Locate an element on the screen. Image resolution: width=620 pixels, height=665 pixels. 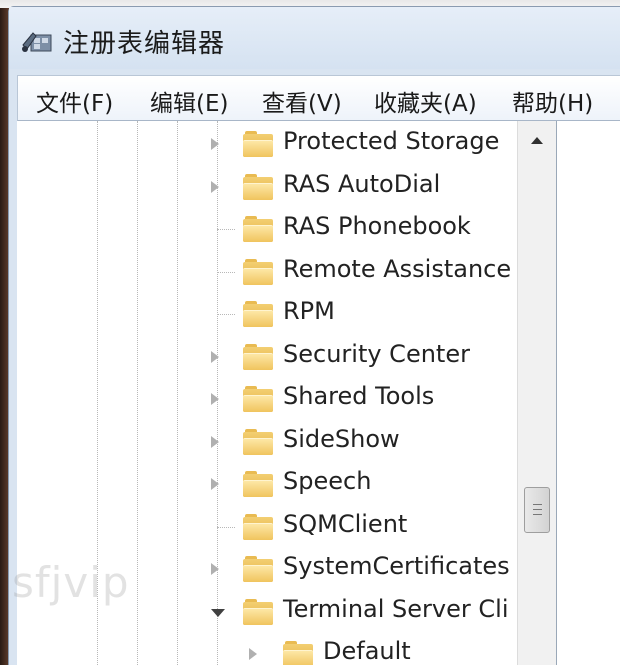
tree-item: RPM is located at coordinates (286, 314).